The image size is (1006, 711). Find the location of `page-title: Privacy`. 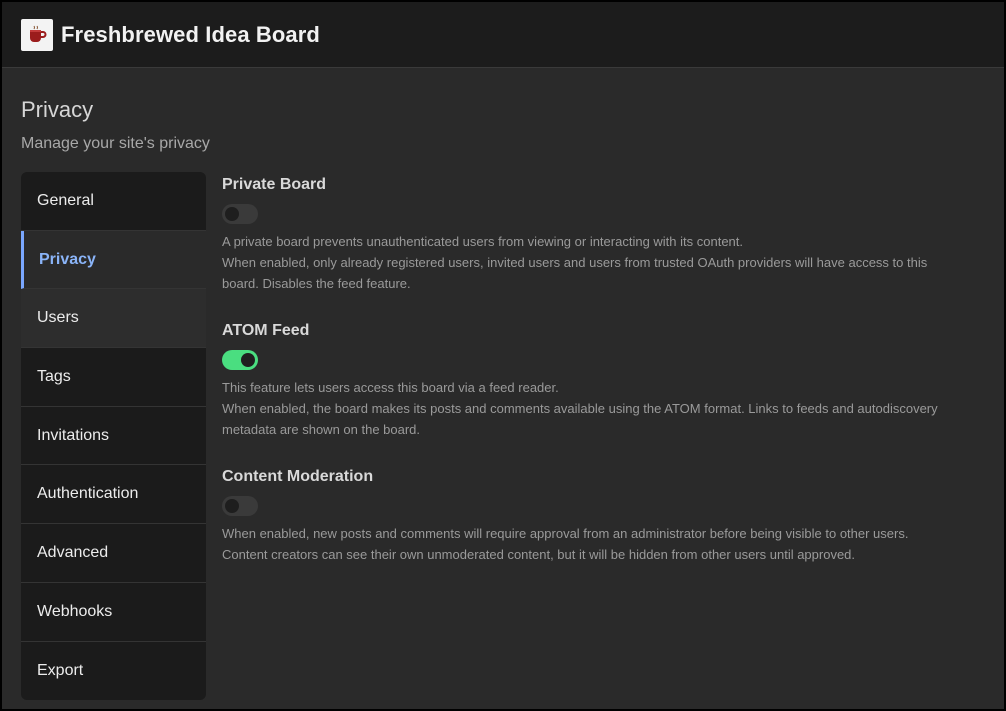

page-title: Privacy is located at coordinates (57, 109).